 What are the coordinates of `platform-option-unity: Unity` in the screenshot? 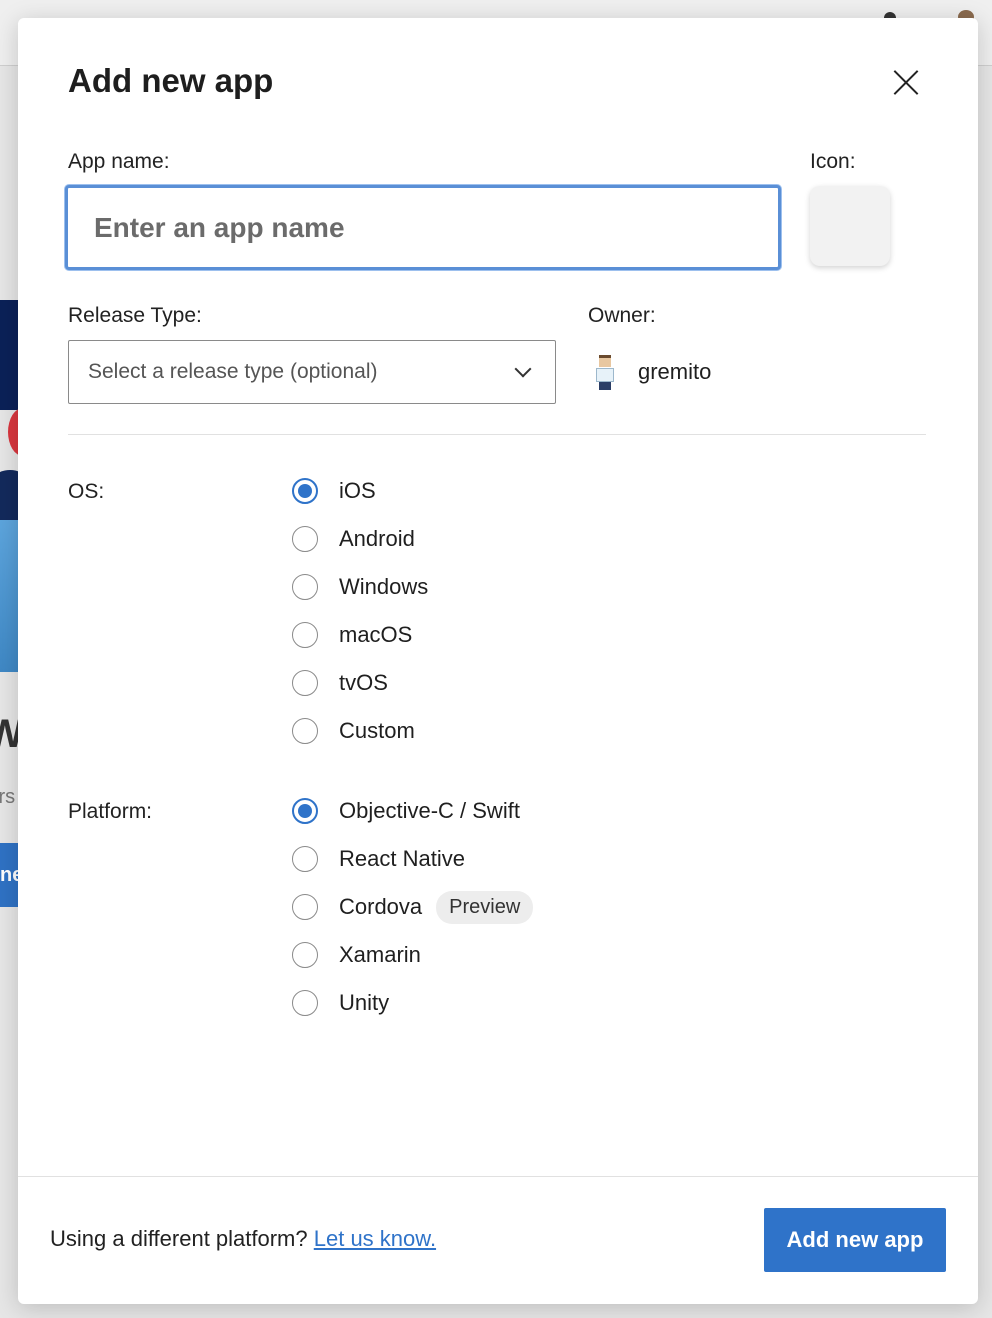 It's located at (340, 1003).